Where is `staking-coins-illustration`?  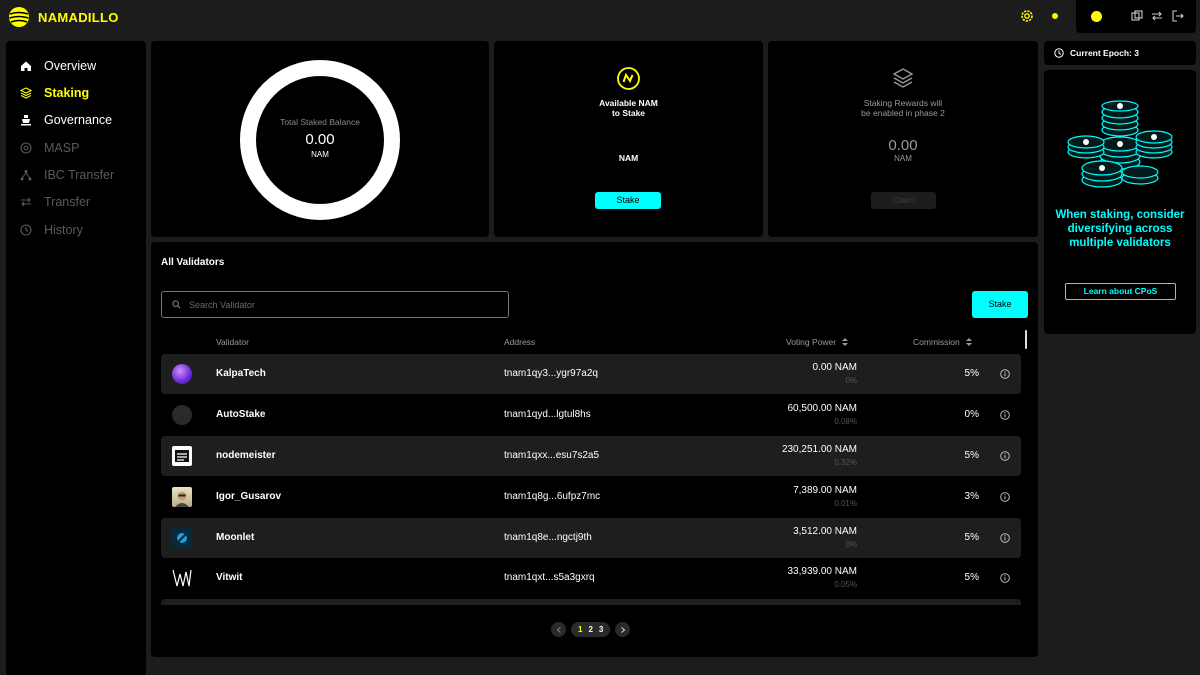 staking-coins-illustration is located at coordinates (1120, 144).